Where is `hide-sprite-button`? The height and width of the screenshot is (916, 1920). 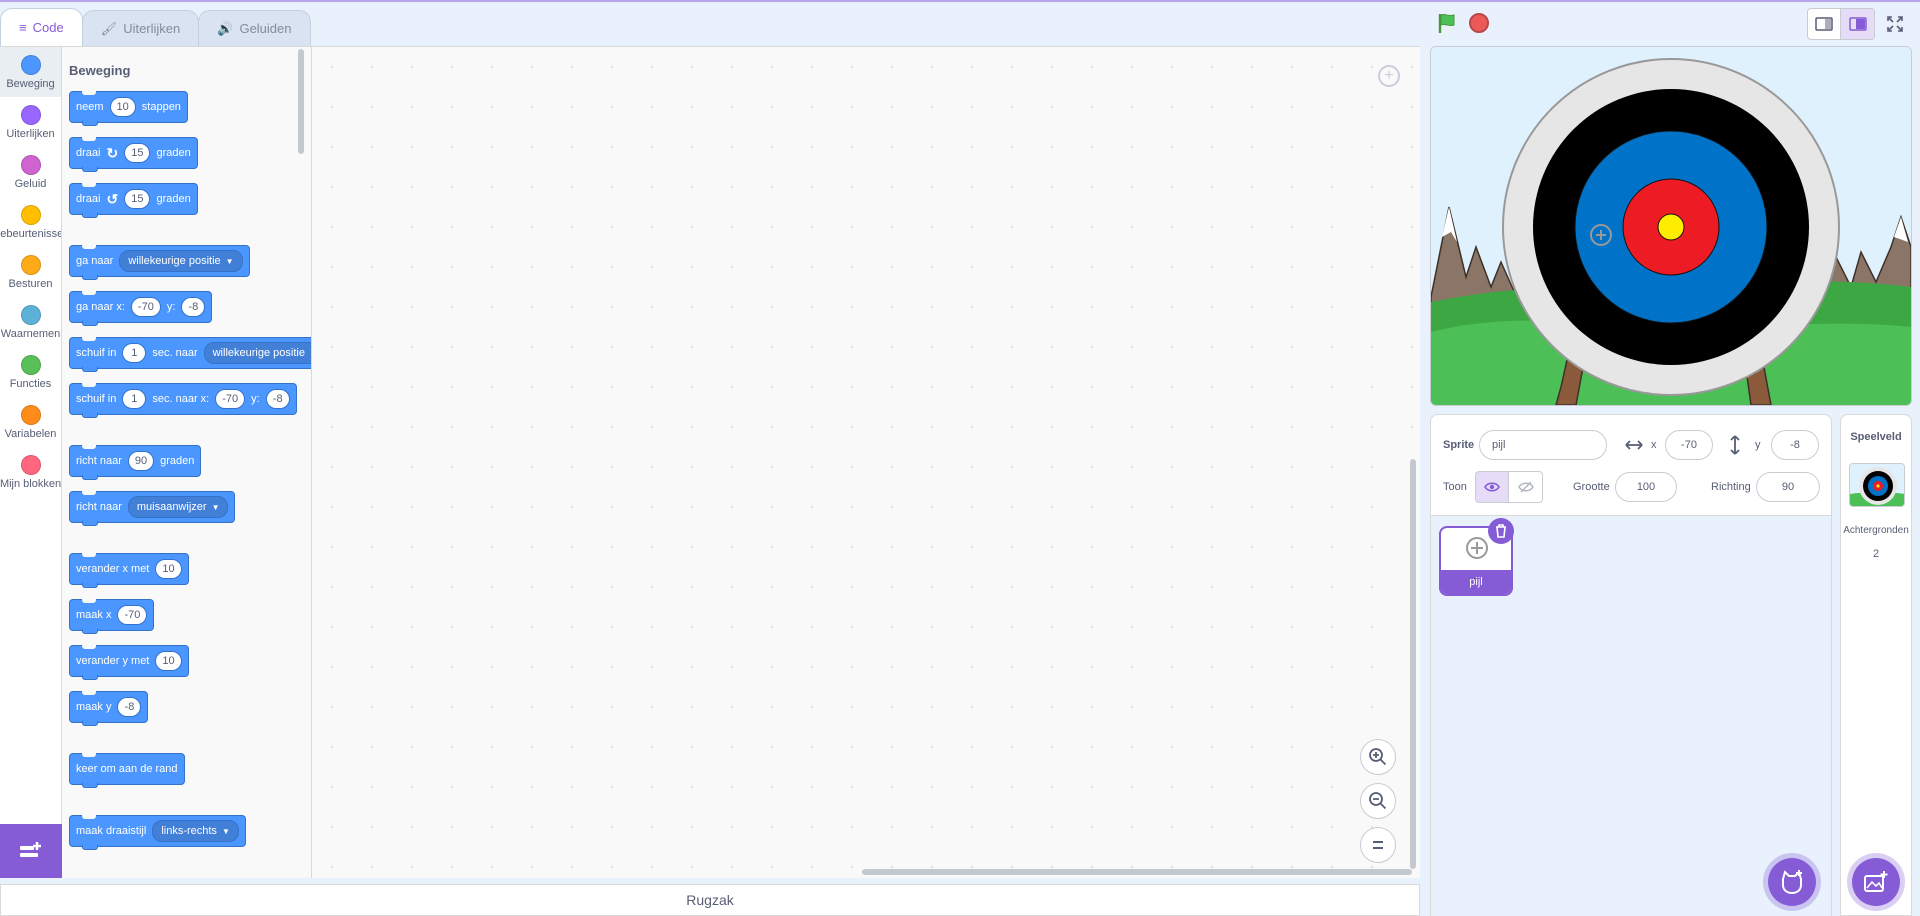
hide-sprite-button is located at coordinates (1526, 487).